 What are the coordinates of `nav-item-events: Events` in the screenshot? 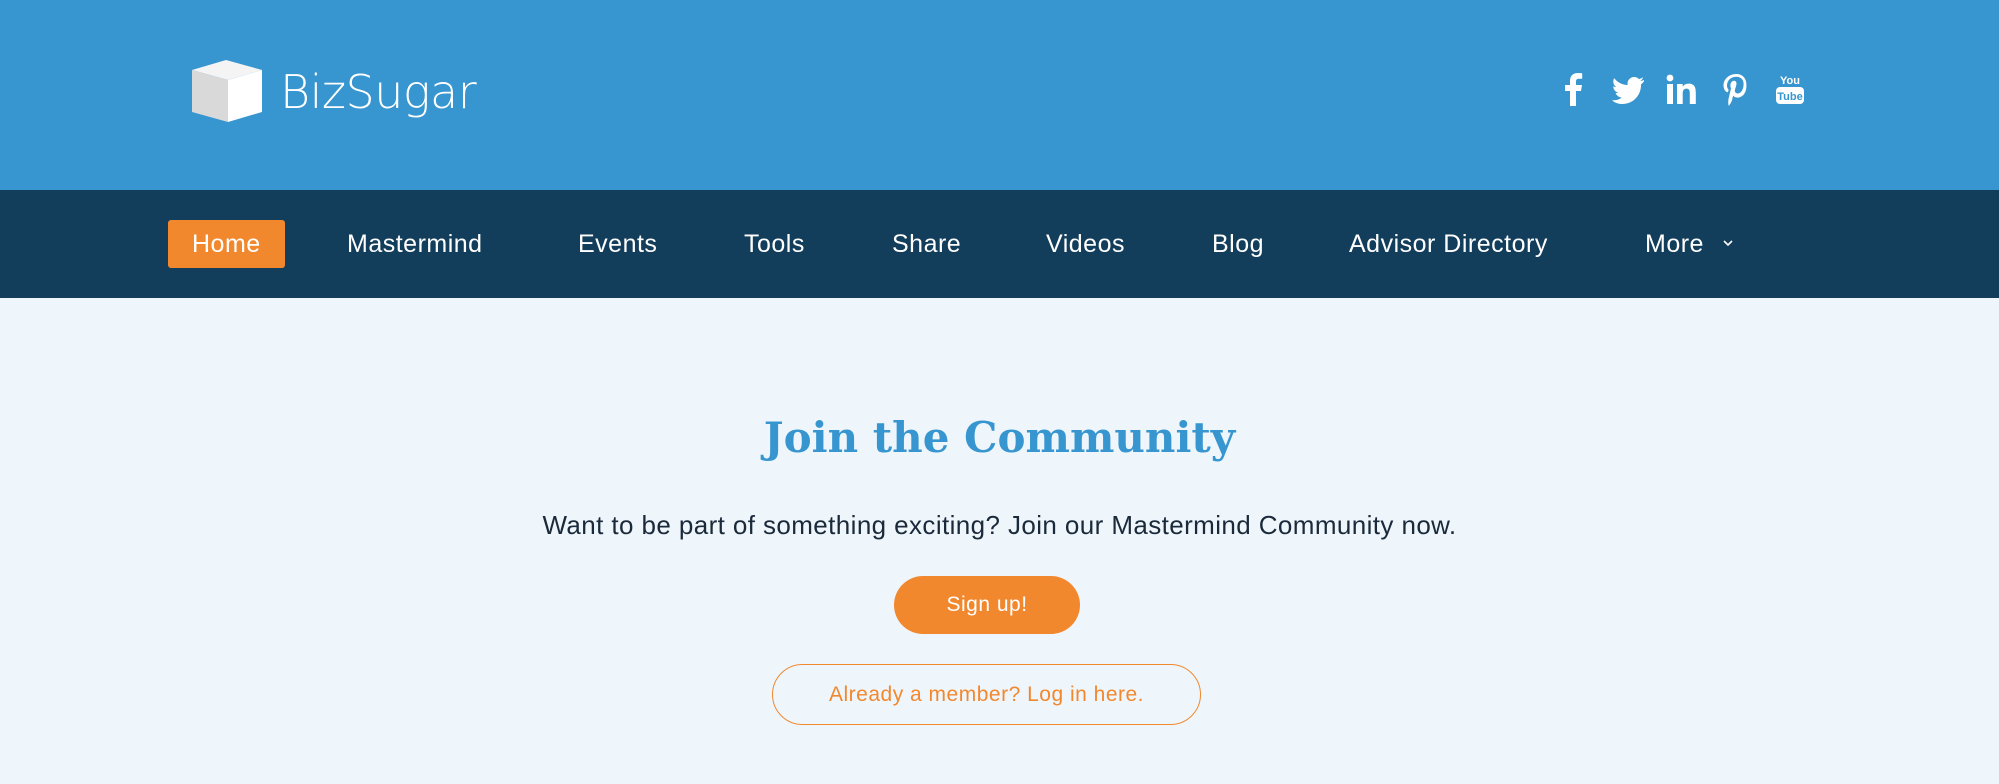 It's located at (617, 244).